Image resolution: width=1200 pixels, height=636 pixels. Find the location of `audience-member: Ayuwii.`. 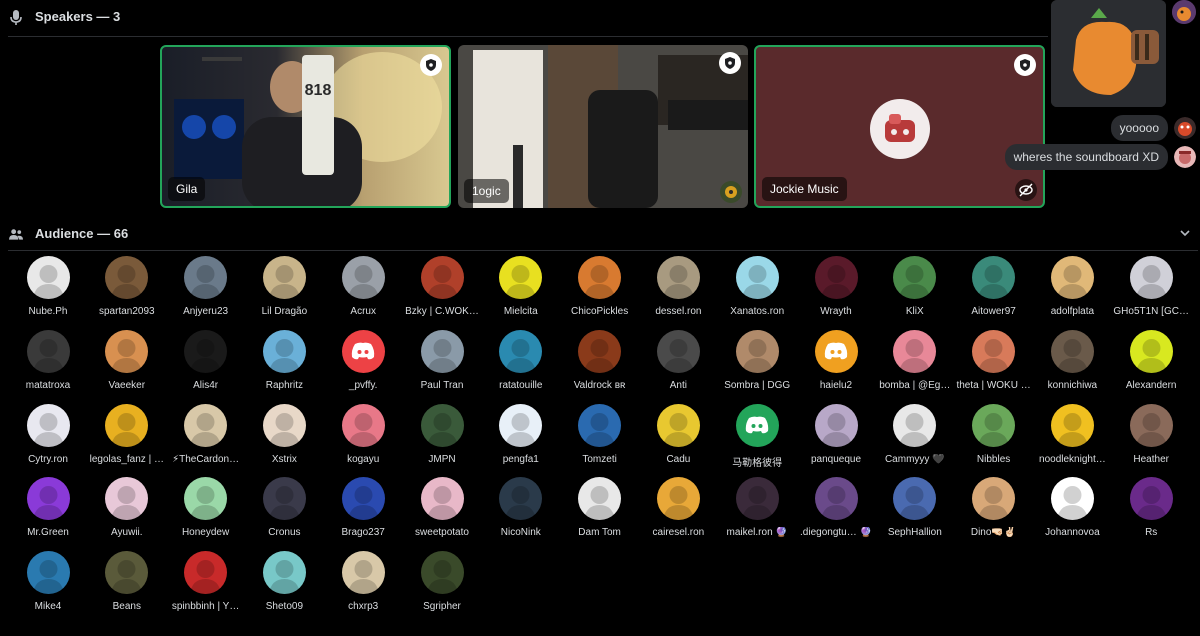

audience-member: Ayuwii. is located at coordinates (127, 511).